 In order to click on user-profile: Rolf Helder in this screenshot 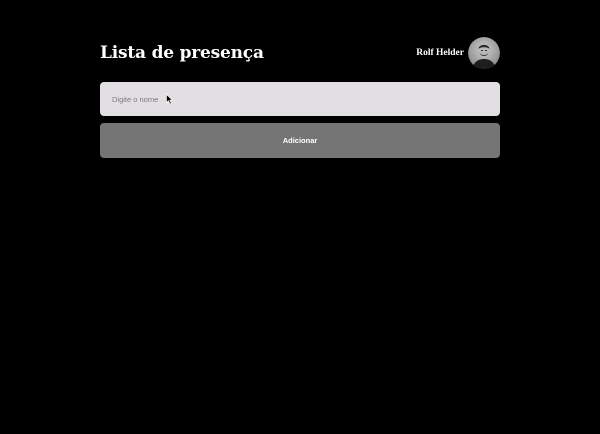, I will do `click(458, 53)`.